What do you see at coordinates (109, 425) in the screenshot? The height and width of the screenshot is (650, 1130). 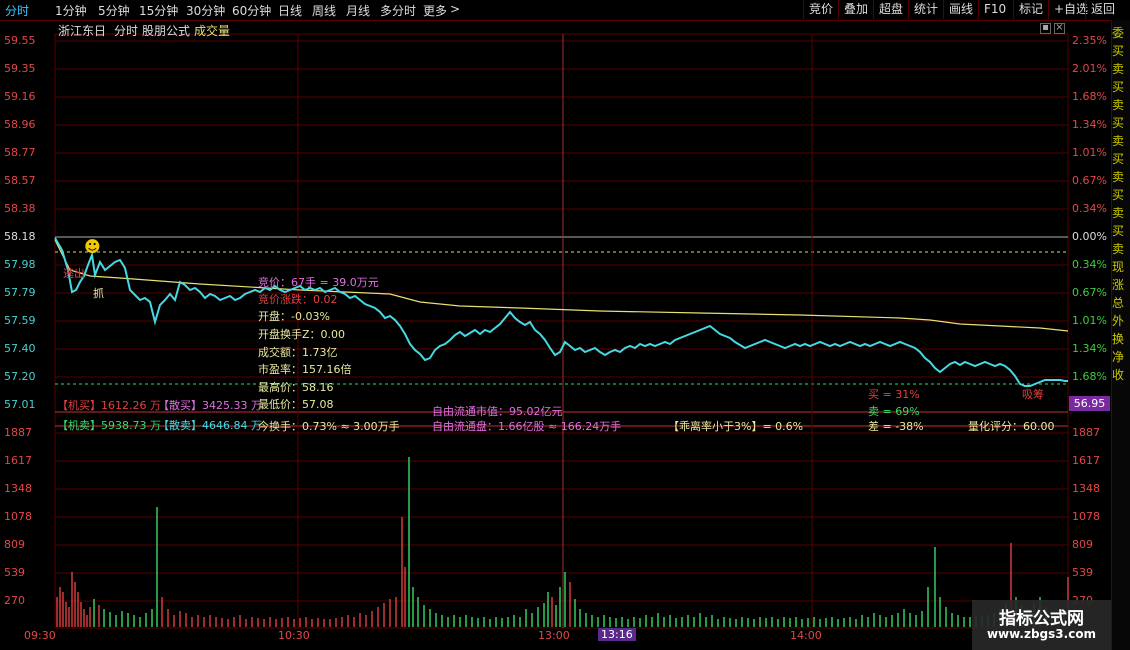 I see `inst-sell-info: 【机卖】5938.73 万` at bounding box center [109, 425].